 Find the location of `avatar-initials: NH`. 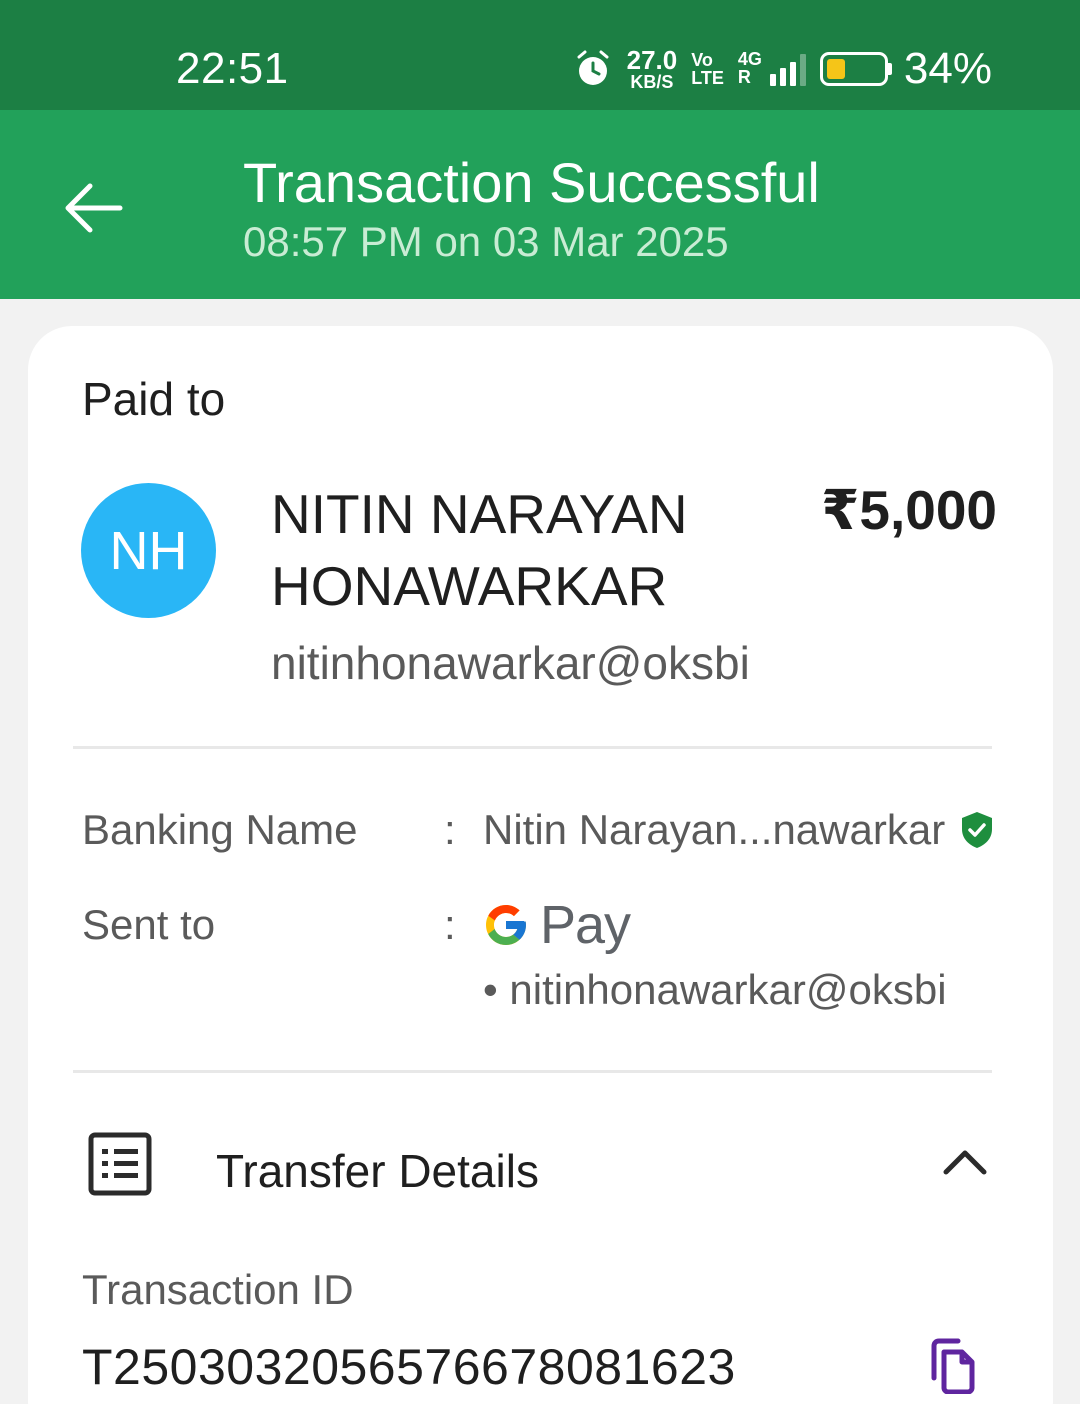

avatar-initials: NH is located at coordinates (148, 550).